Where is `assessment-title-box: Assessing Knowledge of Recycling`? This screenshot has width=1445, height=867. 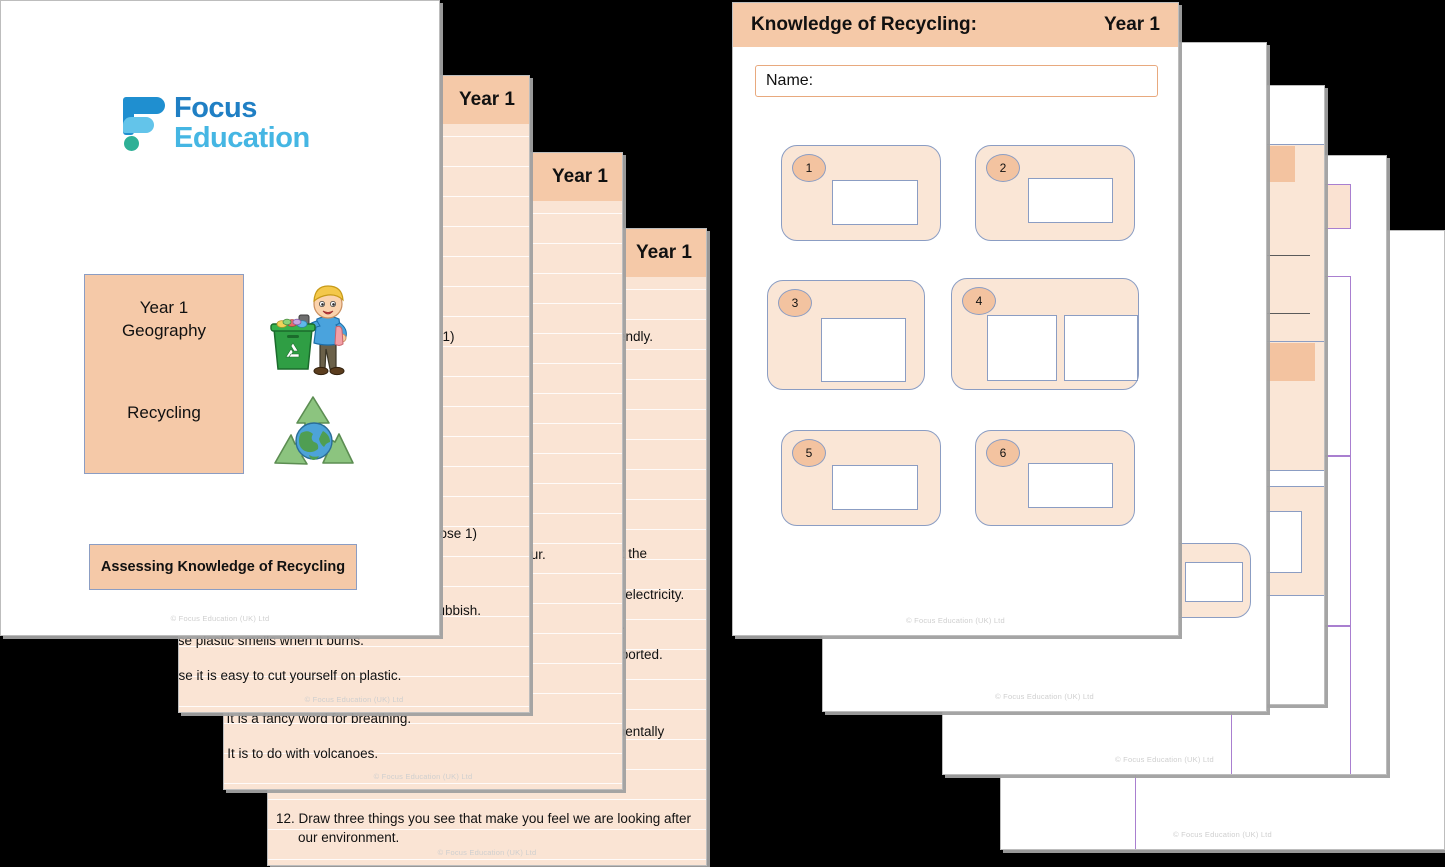
assessment-title-box: Assessing Knowledge of Recycling is located at coordinates (223, 567).